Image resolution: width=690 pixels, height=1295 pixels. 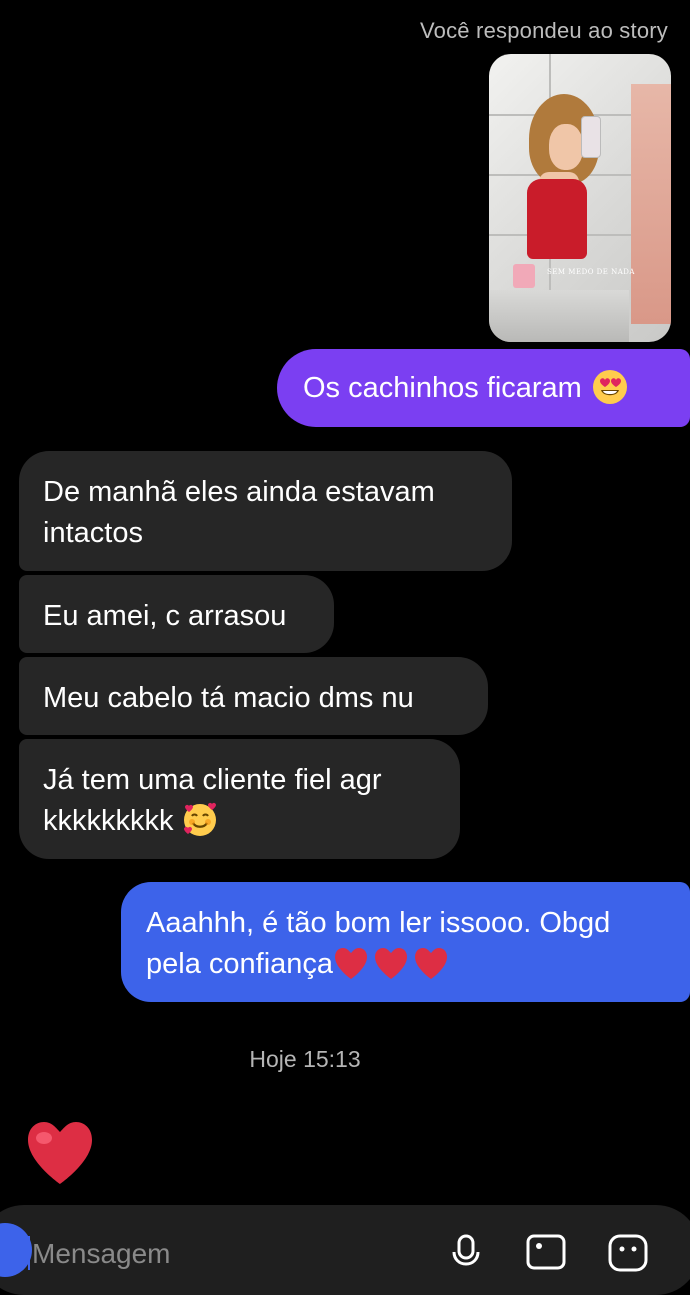 What do you see at coordinates (610, 387) in the screenshot?
I see `heart-eyes-emoji` at bounding box center [610, 387].